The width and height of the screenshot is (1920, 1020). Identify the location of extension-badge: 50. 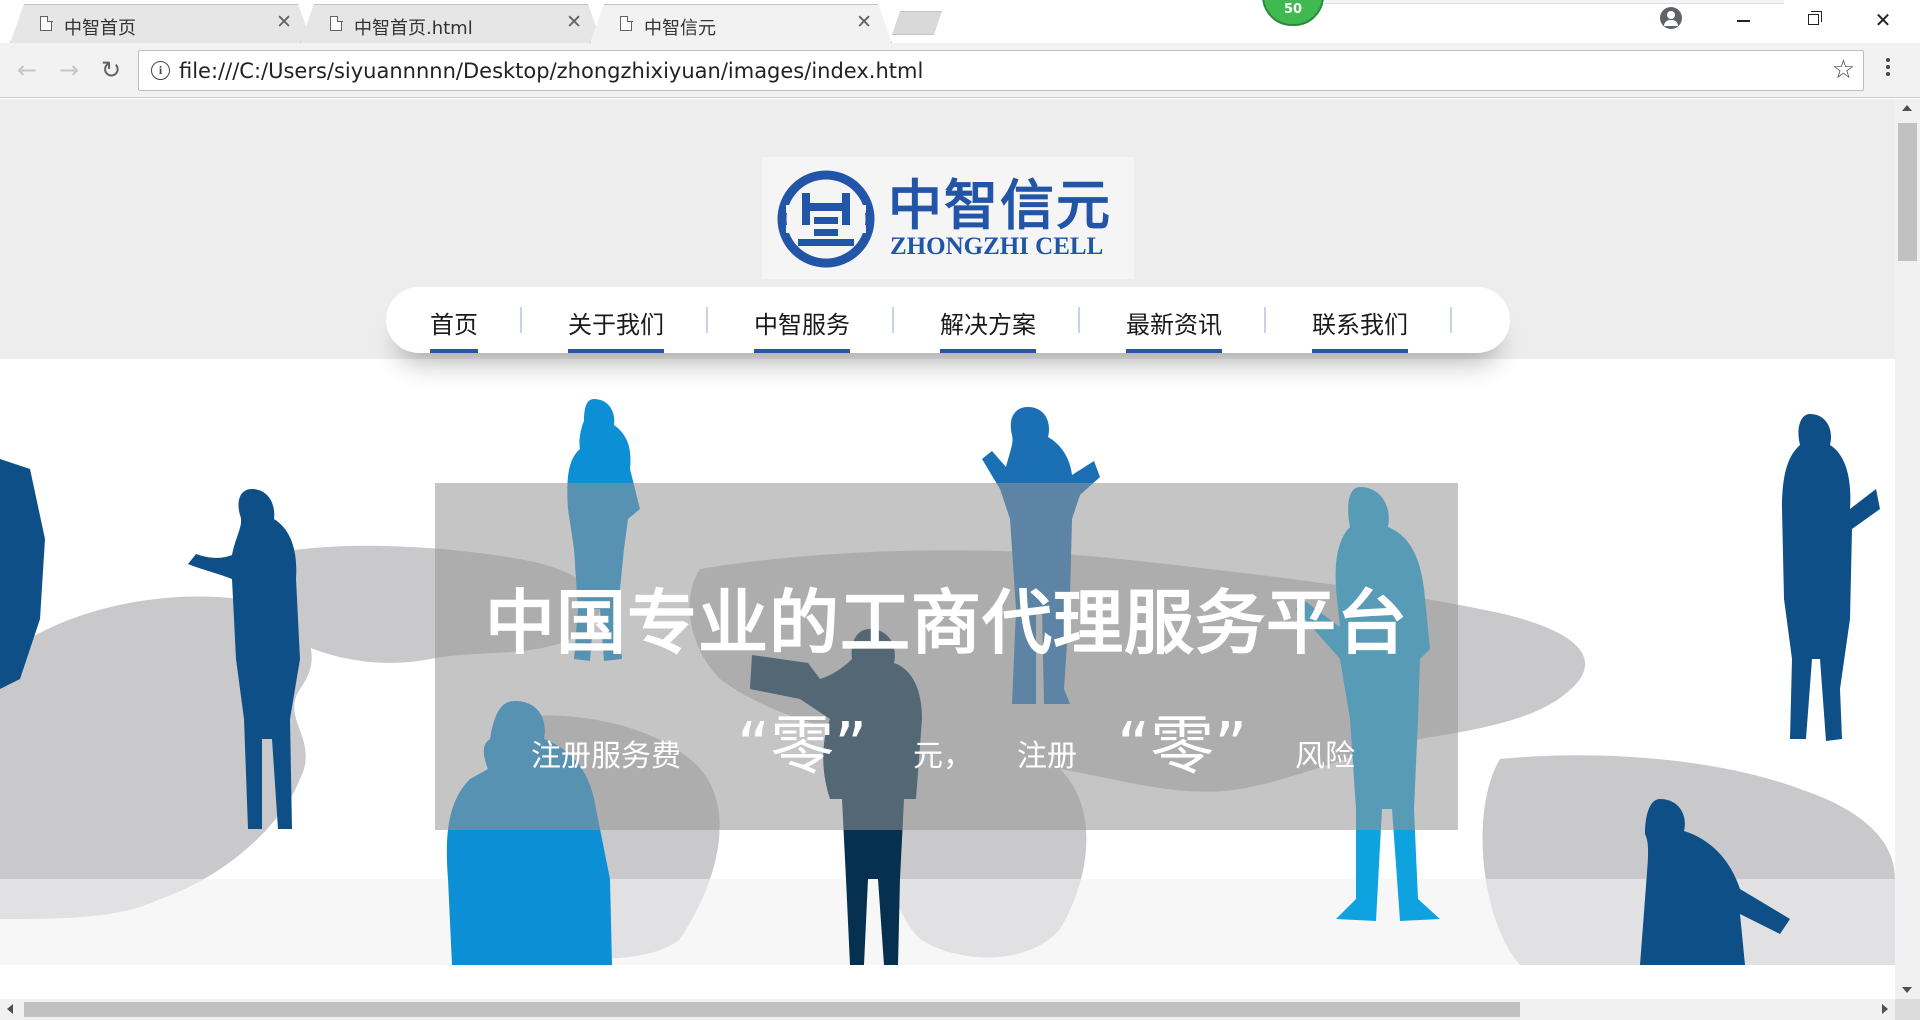
(1293, 13).